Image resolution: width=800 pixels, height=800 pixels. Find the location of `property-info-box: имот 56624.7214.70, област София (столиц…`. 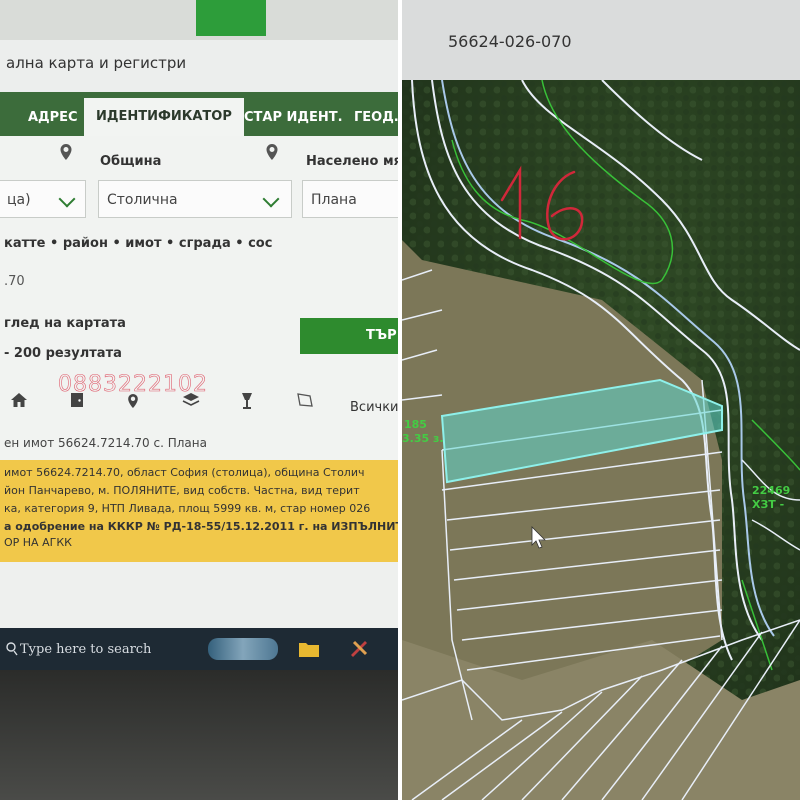

property-info-box: имот 56624.7214.70, област София (столиц… is located at coordinates (199, 511).